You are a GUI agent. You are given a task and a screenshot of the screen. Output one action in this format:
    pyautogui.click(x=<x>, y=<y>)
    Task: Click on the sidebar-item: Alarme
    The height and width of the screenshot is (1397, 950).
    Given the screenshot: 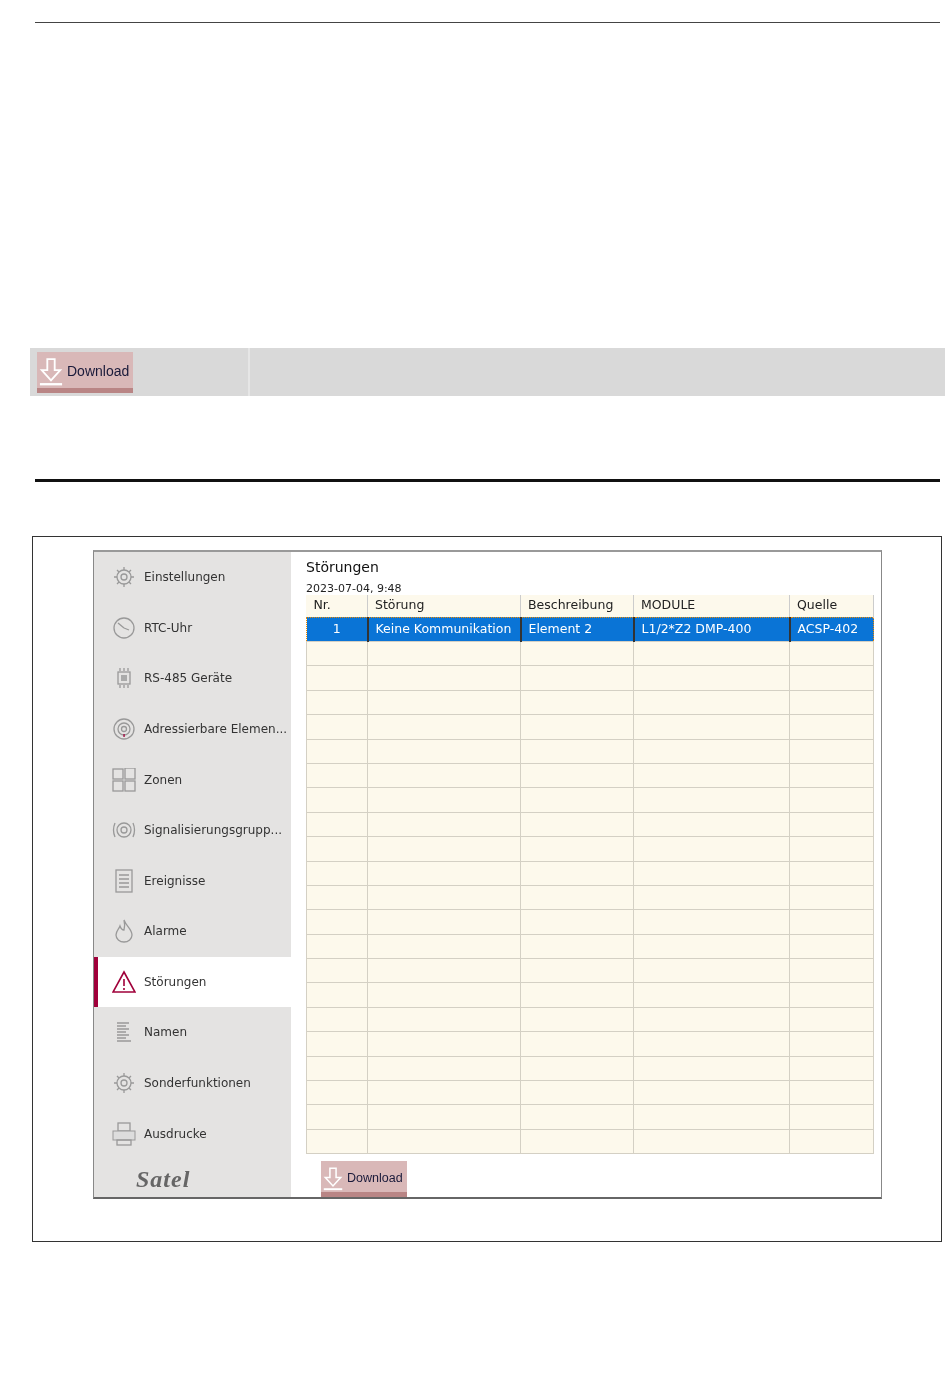 What is the action you would take?
    pyautogui.click(x=192, y=931)
    